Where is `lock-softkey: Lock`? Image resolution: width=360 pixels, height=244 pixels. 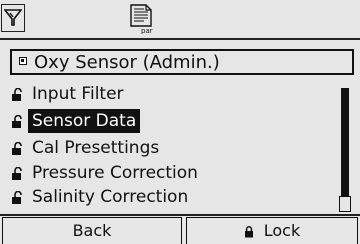 lock-softkey: Lock is located at coordinates (272, 230).